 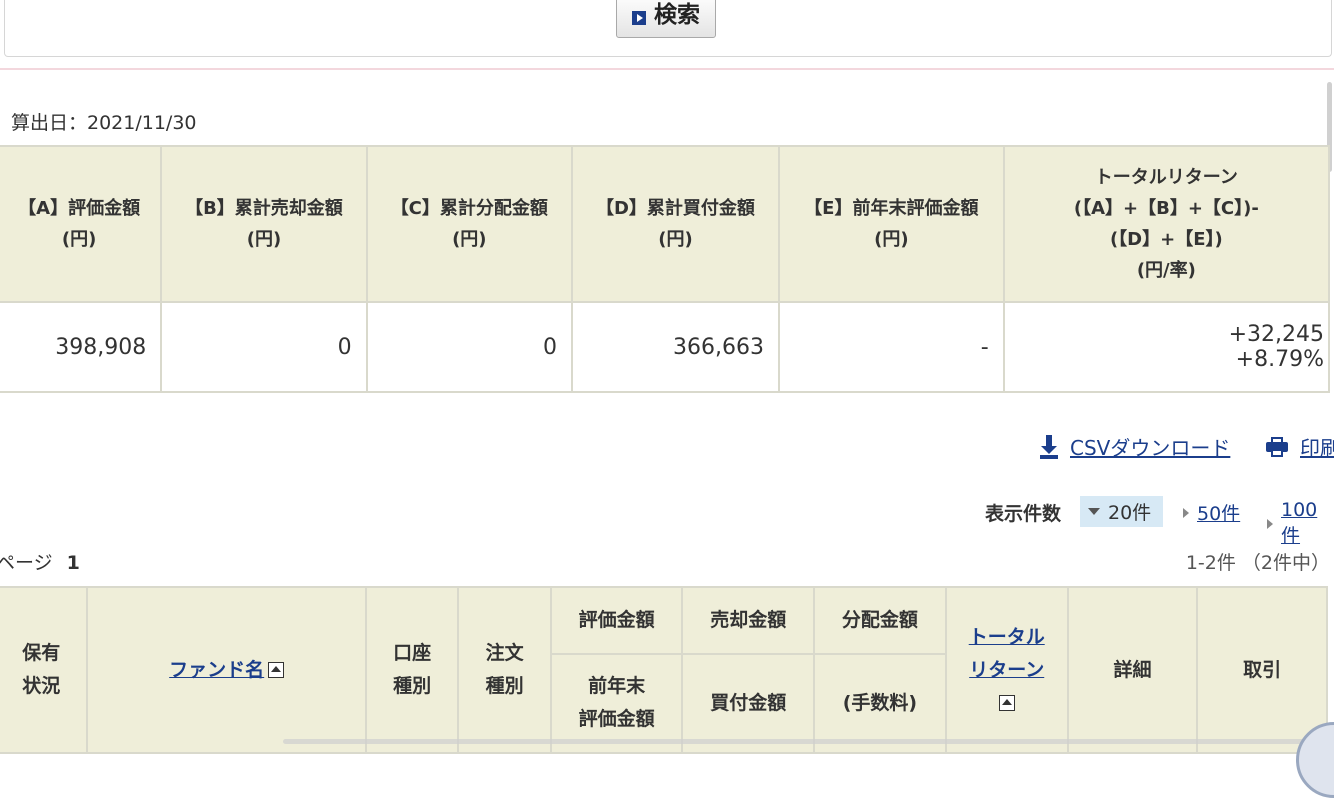 I want to click on col-detail: 詳細, so click(x=1132, y=670).